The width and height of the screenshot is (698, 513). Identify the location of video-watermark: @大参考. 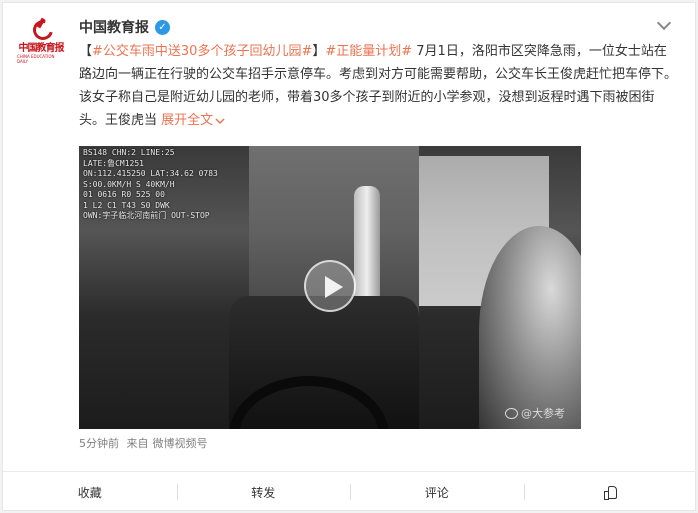
(535, 413).